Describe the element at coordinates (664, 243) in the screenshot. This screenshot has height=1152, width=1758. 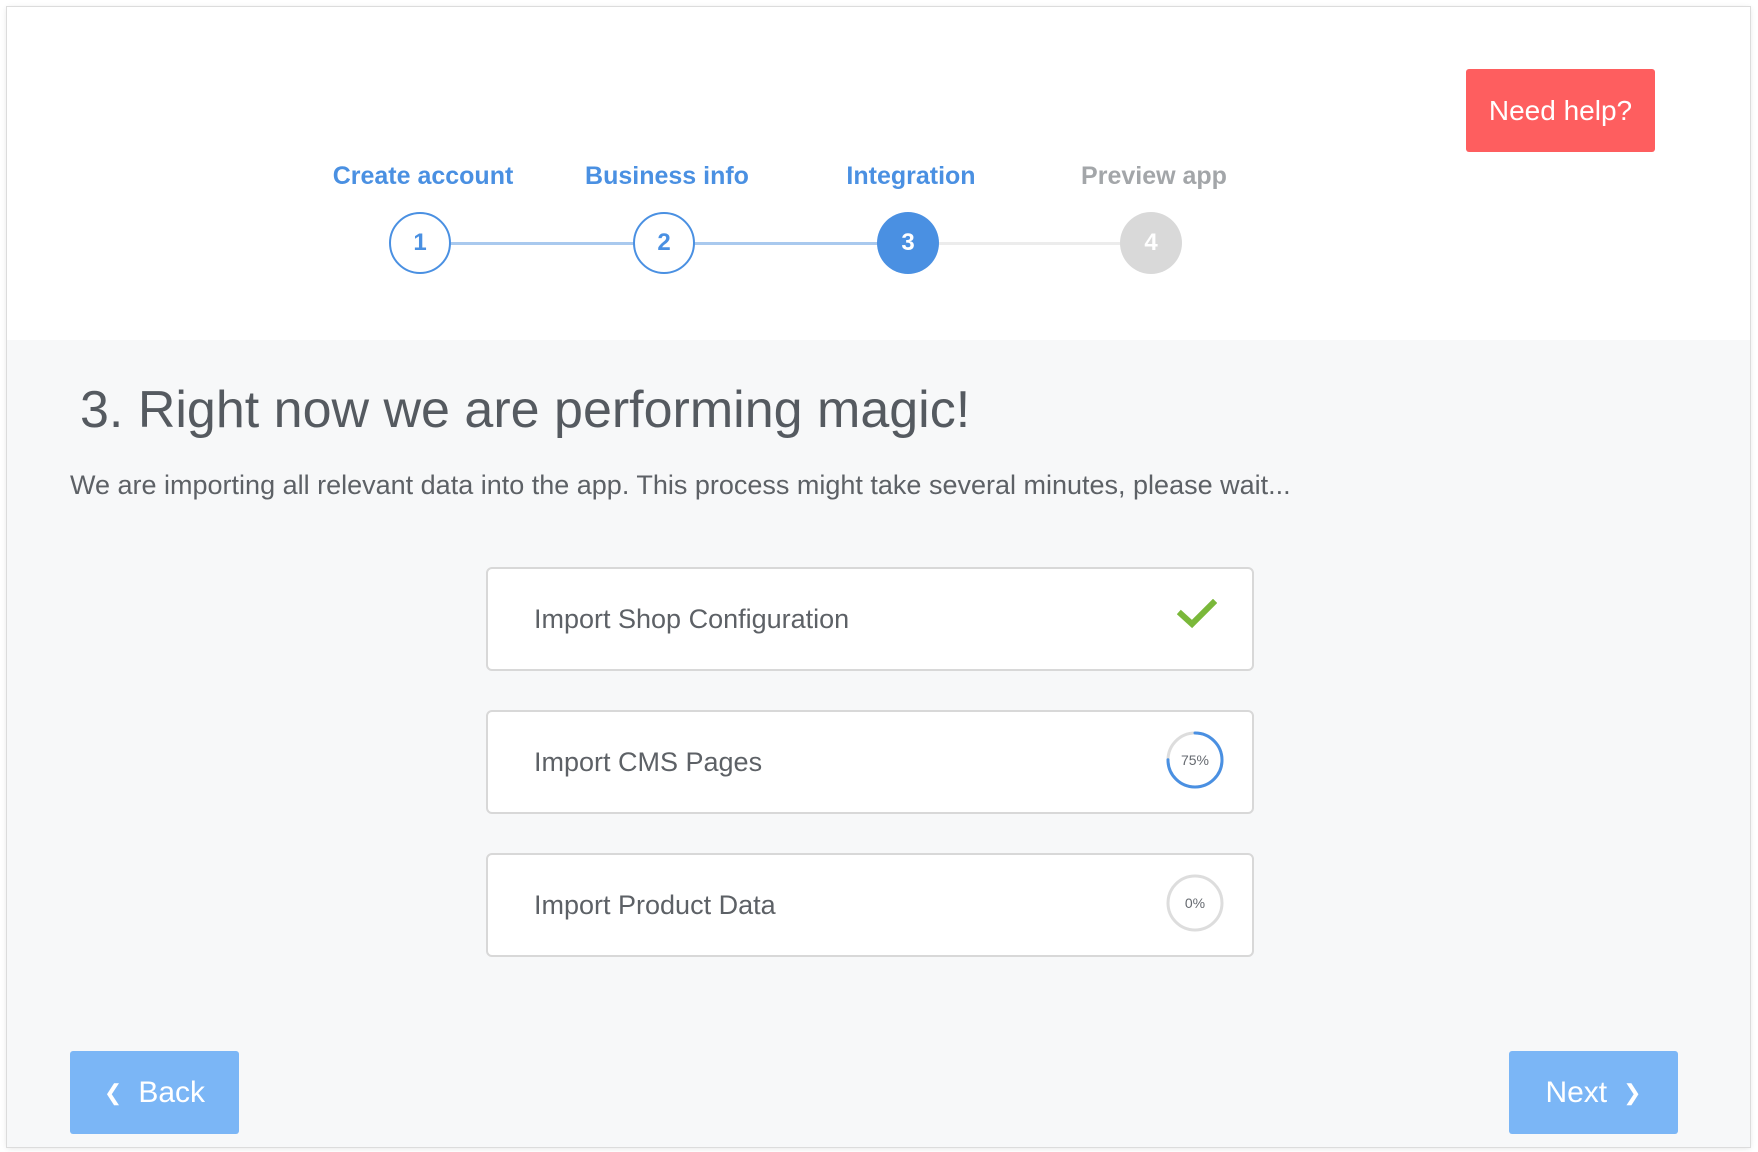
I see `step-circle-2: 2` at that location.